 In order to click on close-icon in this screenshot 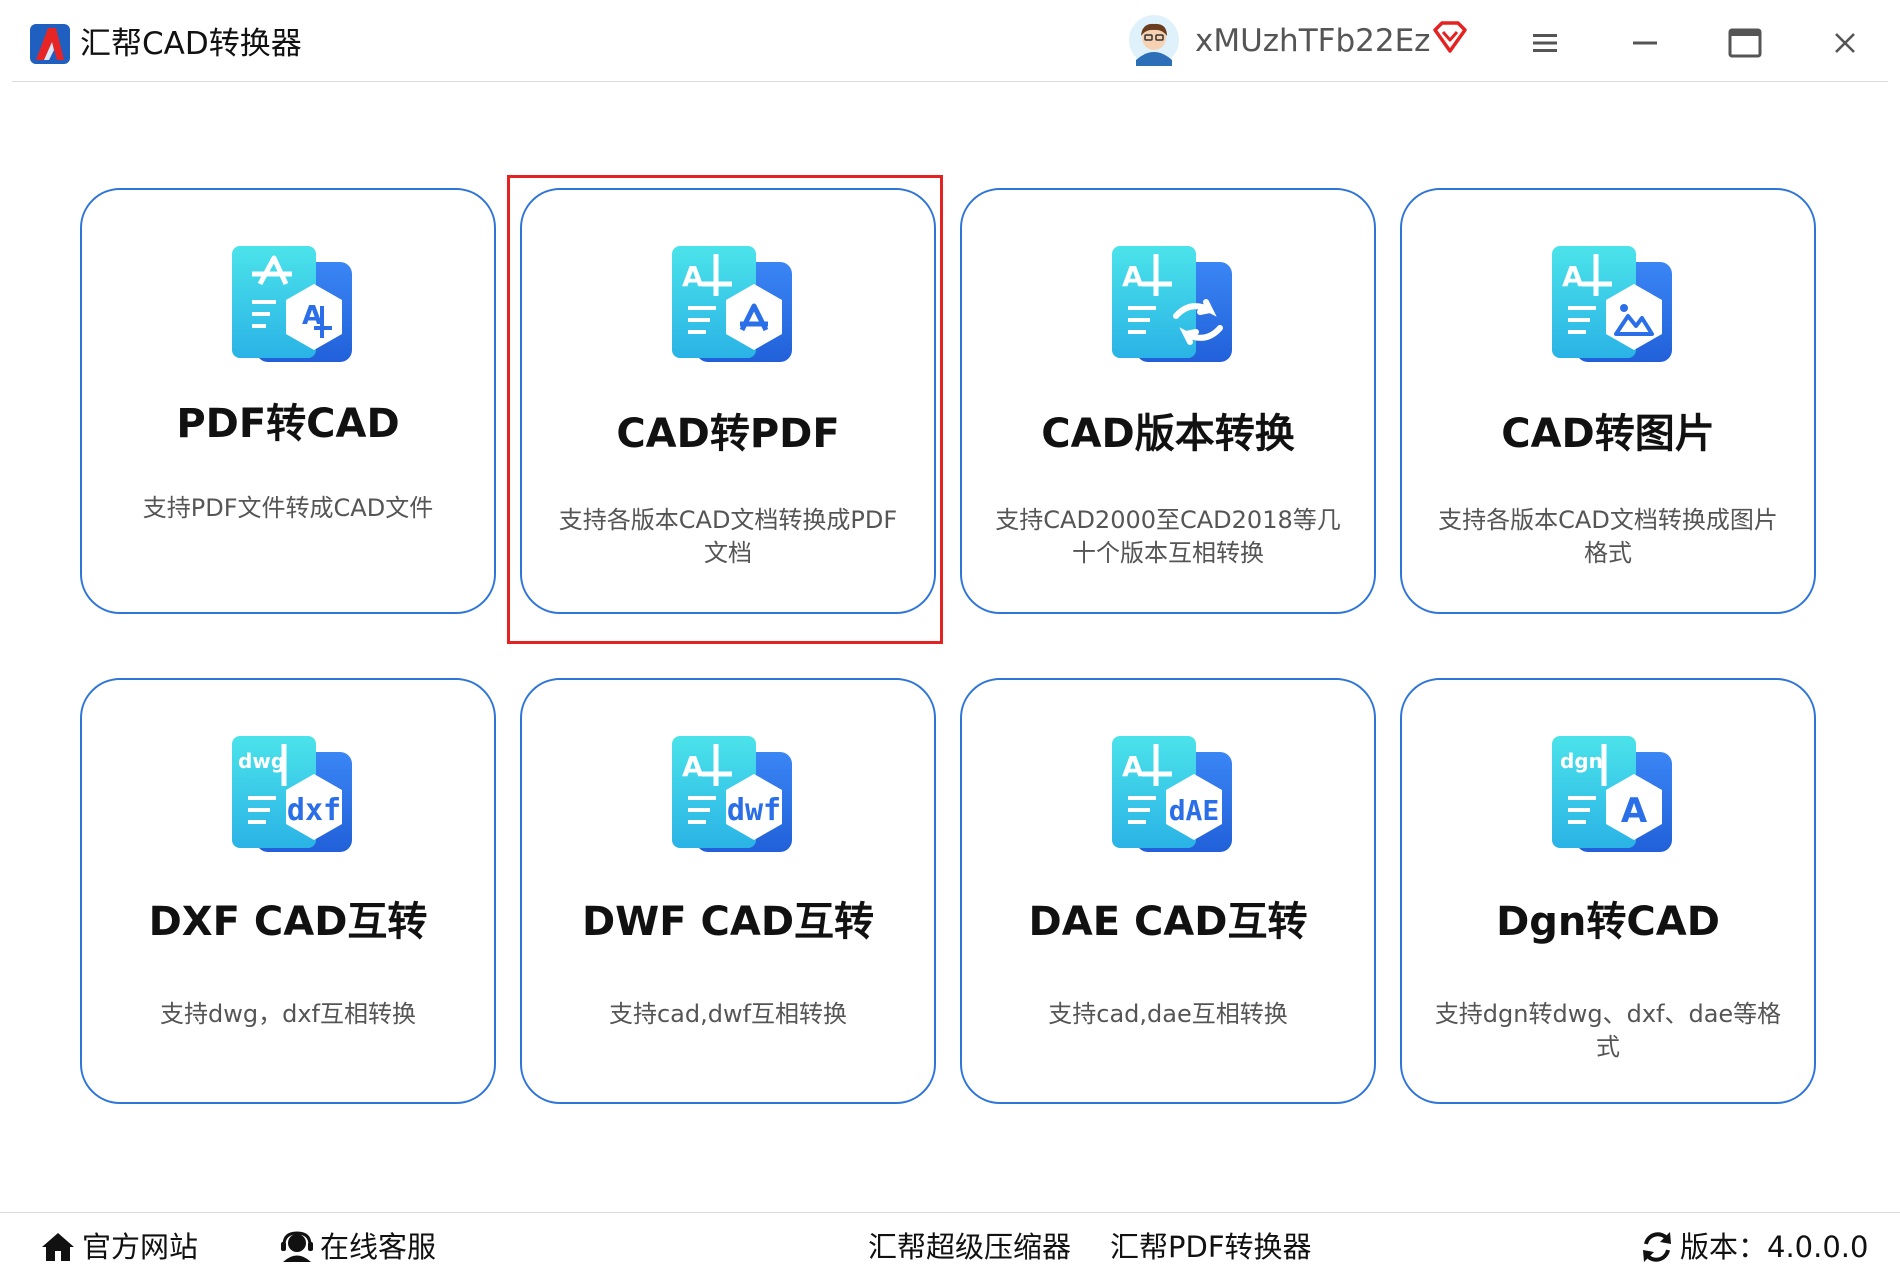, I will do `click(1845, 43)`.